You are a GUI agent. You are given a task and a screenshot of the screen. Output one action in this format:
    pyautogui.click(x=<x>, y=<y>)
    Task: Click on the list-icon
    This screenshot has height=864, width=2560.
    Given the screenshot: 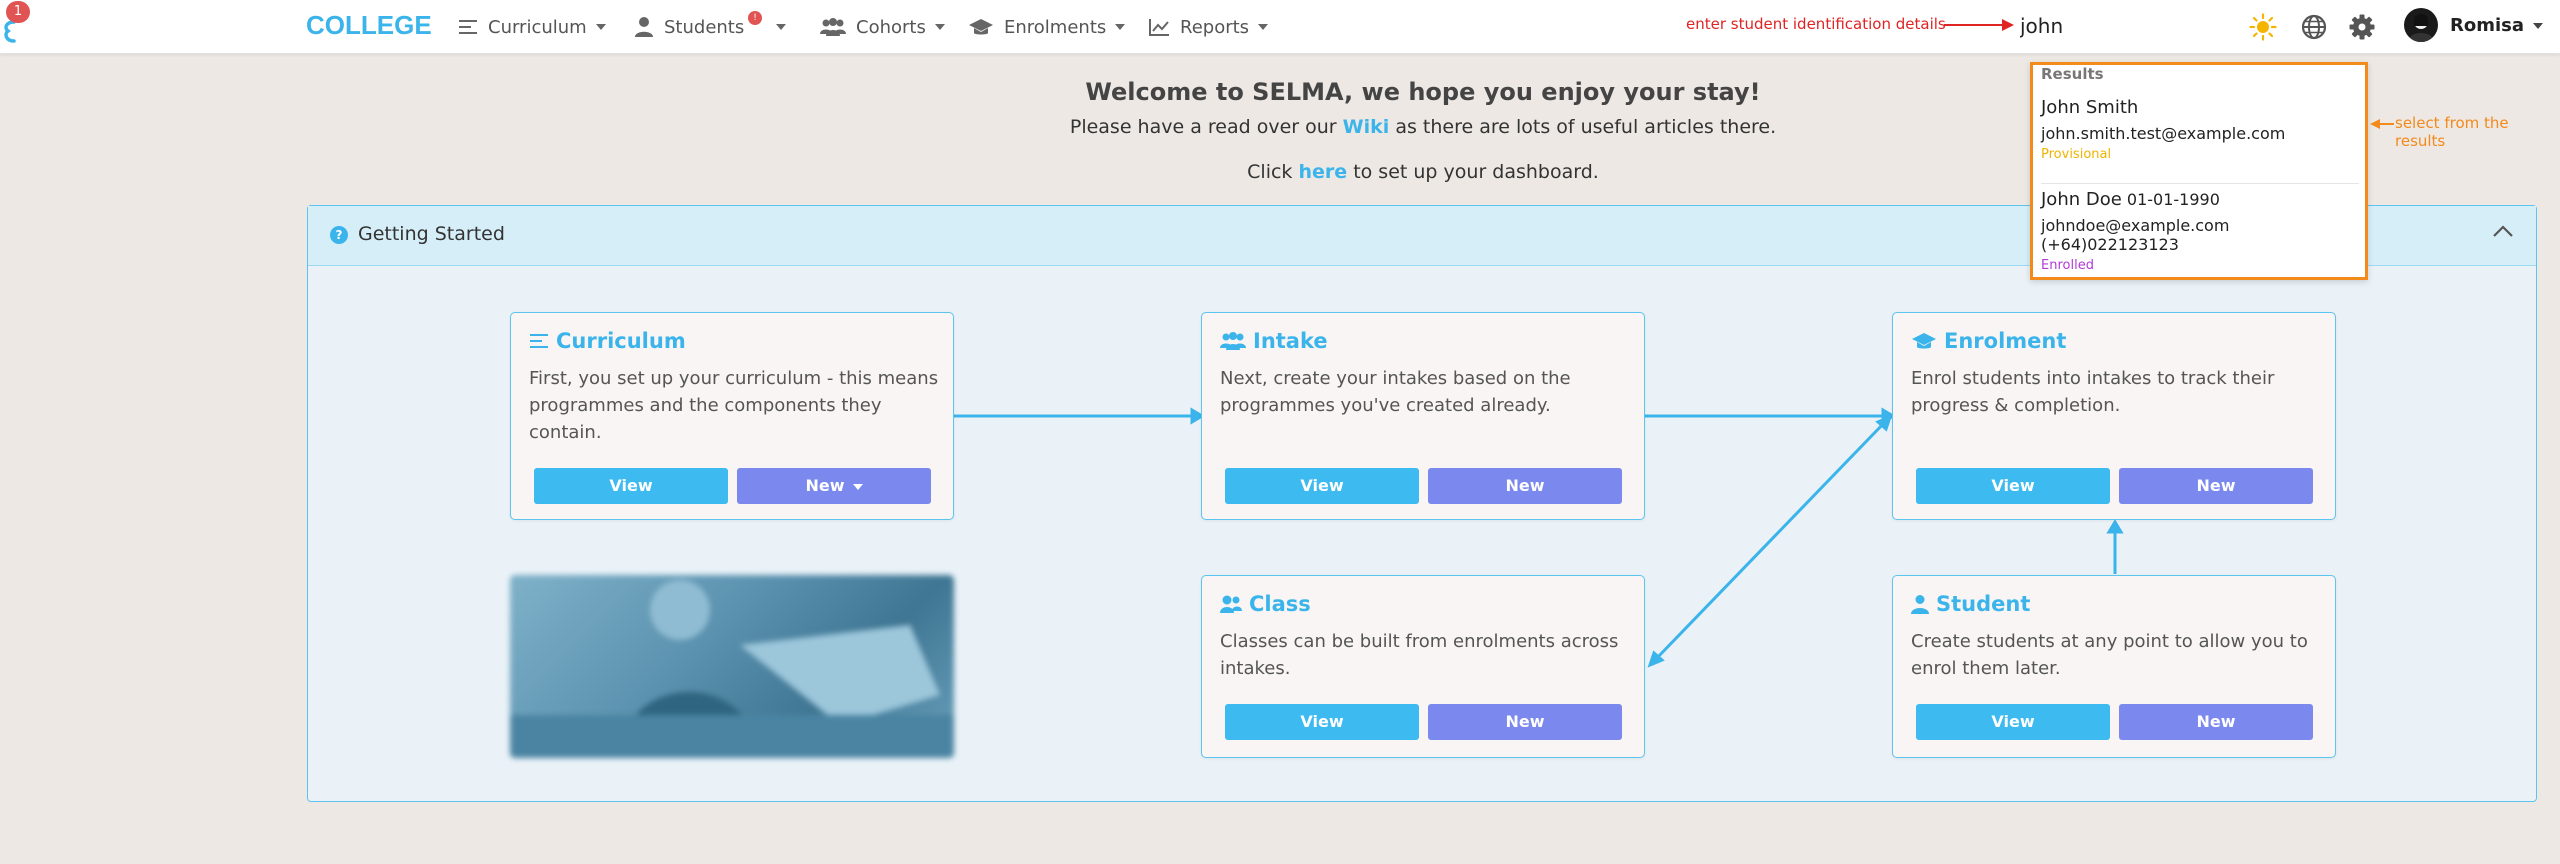 What is the action you would take?
    pyautogui.click(x=539, y=341)
    